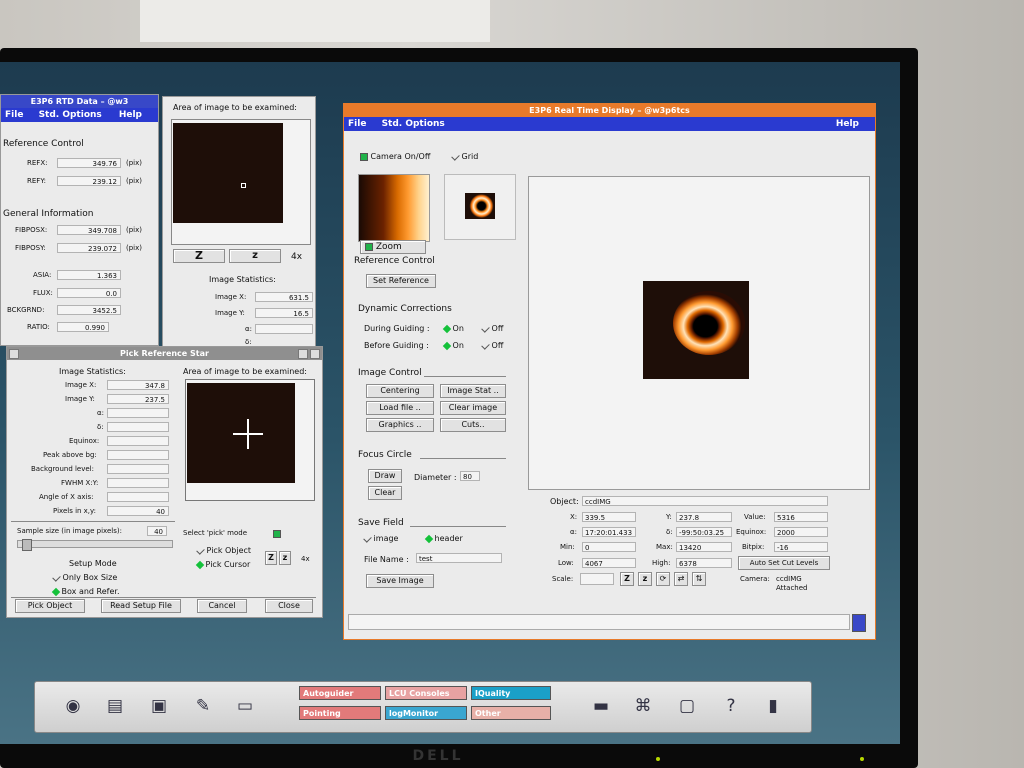 This screenshot has width=1024, height=768. Describe the element at coordinates (453, 328) in the screenshot. I see `during-guiding-on: On` at that location.